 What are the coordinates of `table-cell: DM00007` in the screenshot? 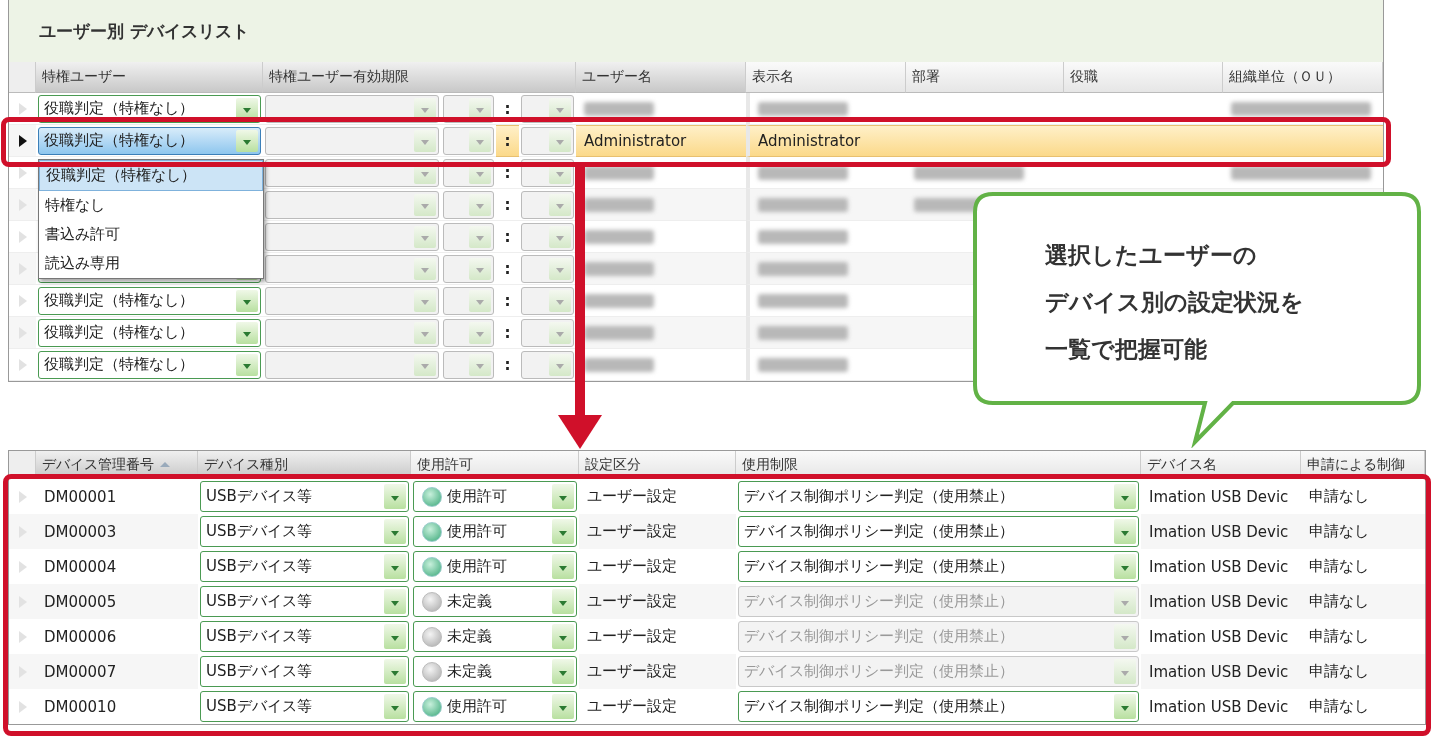 It's located at (117, 671).